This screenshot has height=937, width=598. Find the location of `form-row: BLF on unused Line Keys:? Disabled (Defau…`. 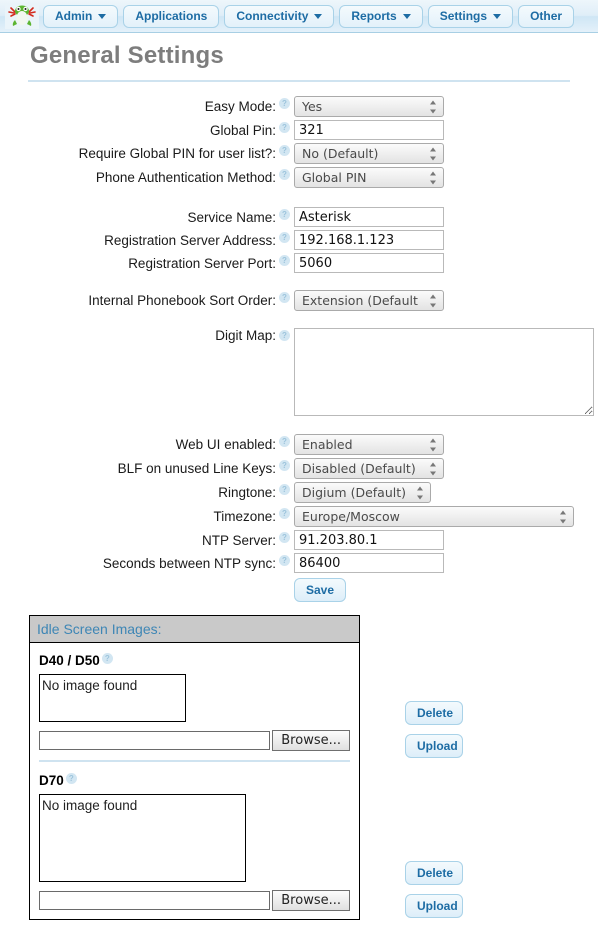

form-row: BLF on unused Line Keys:? Disabled (Defau… is located at coordinates (299, 468).